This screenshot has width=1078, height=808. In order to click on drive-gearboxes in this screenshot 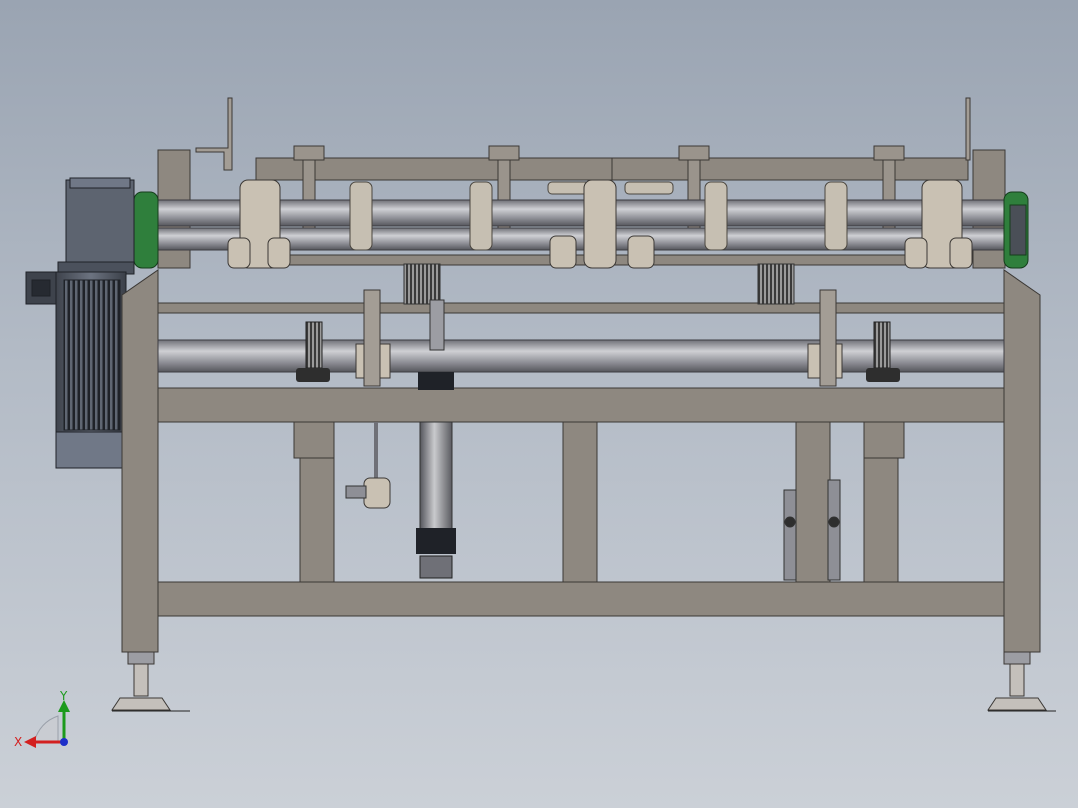, I will do `click(599, 284)`.